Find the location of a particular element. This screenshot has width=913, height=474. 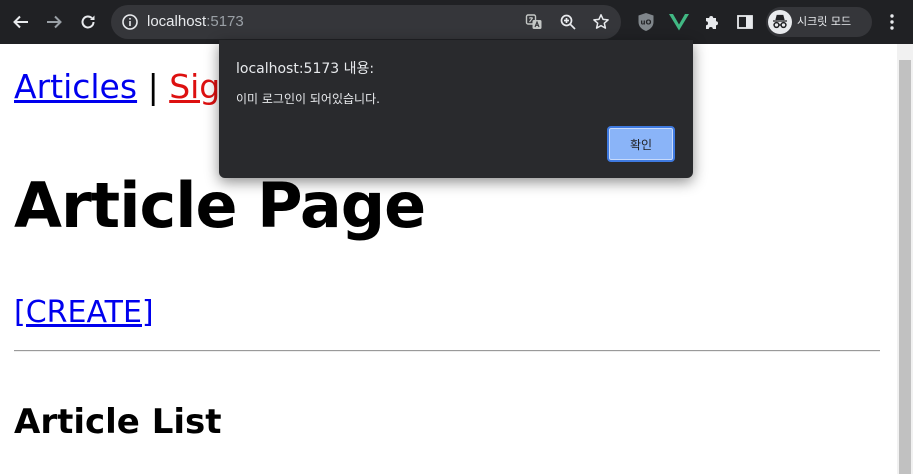

ublock-extension-button: uO is located at coordinates (646, 22).